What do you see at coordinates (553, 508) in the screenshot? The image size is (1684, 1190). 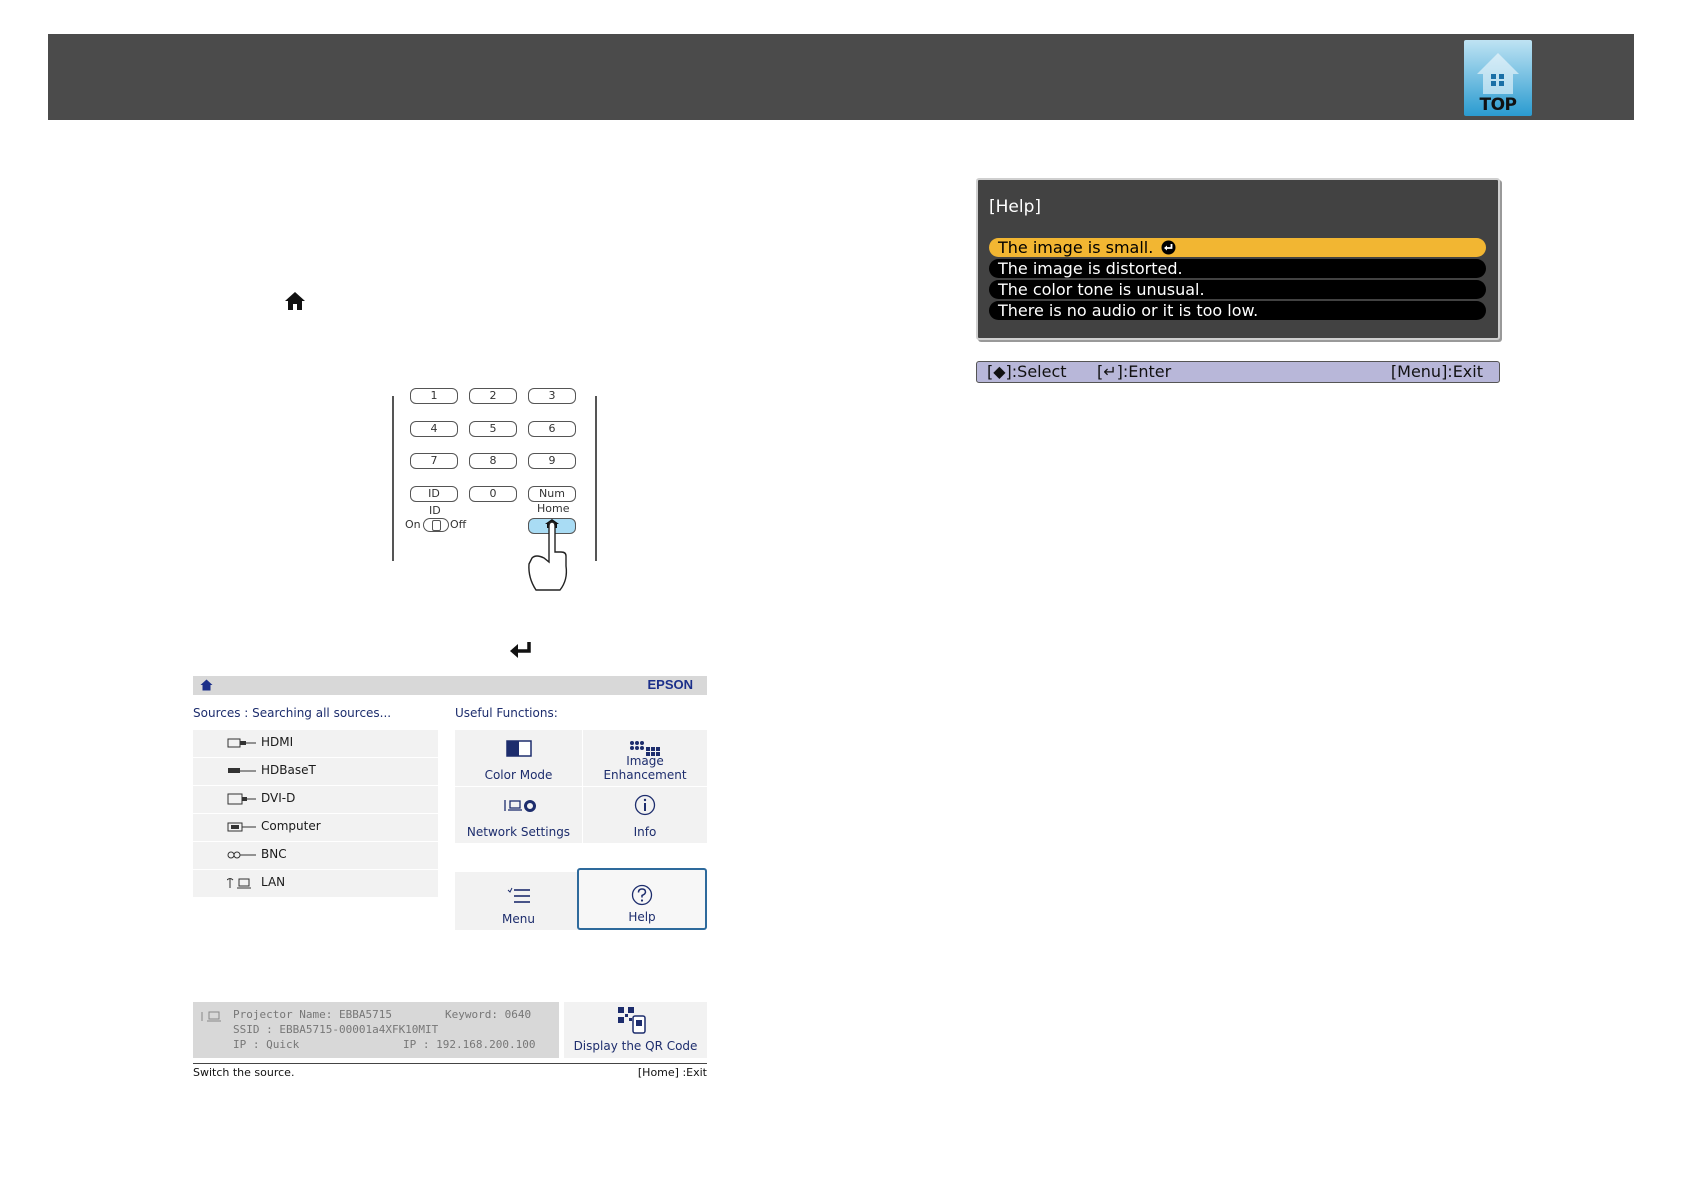 I see `home-key-label: Home` at bounding box center [553, 508].